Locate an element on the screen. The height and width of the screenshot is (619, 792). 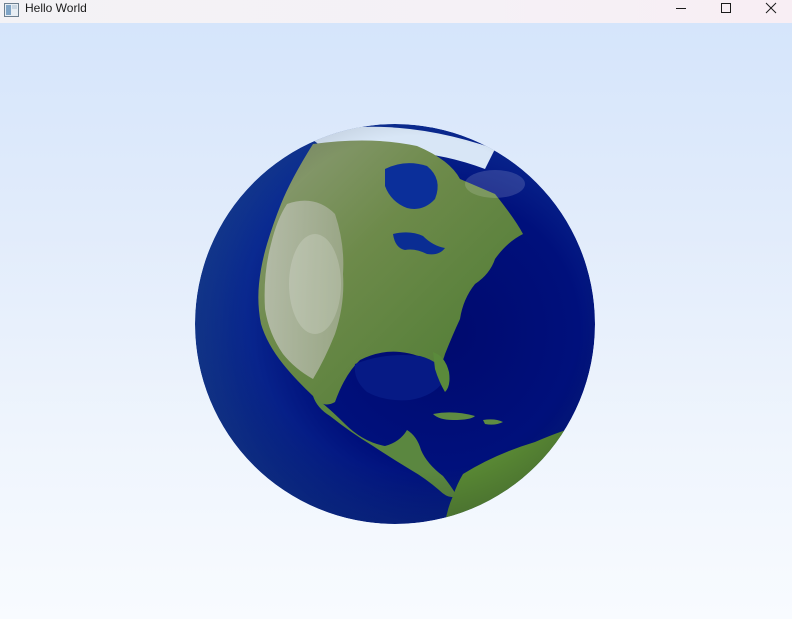
minimize-icon is located at coordinates (681, 8).